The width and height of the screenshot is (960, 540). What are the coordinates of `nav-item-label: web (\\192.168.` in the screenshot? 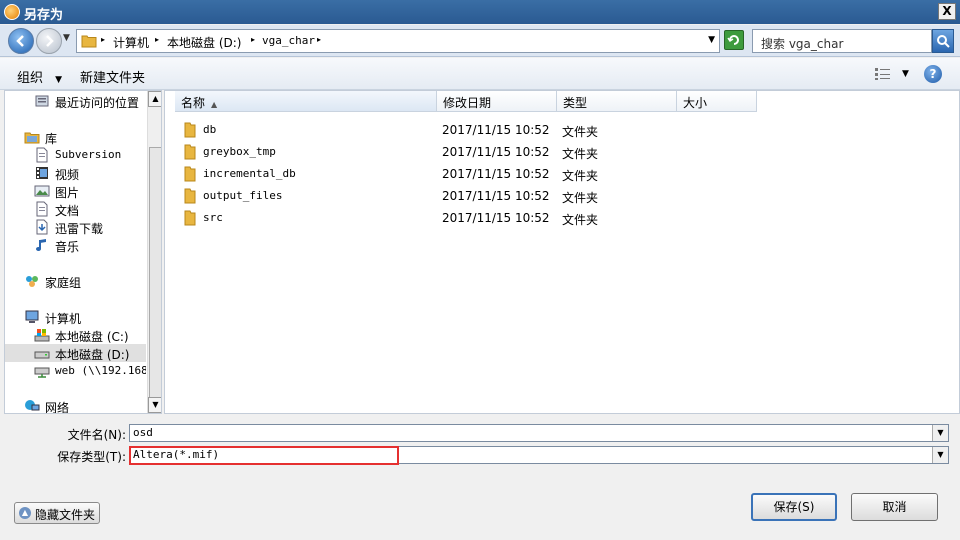 It's located at (100, 370).